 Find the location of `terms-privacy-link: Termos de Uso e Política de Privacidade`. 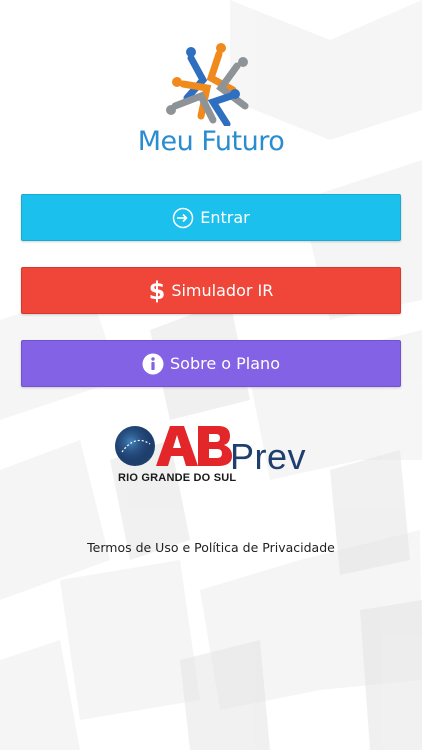

terms-privacy-link: Termos de Uso e Política de Privacidade is located at coordinates (211, 547).